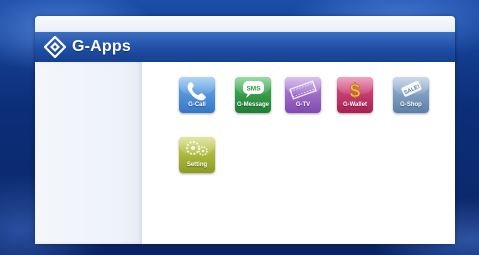  Describe the element at coordinates (303, 95) in the screenshot. I see `app-tile-g-tv: G-TV` at that location.